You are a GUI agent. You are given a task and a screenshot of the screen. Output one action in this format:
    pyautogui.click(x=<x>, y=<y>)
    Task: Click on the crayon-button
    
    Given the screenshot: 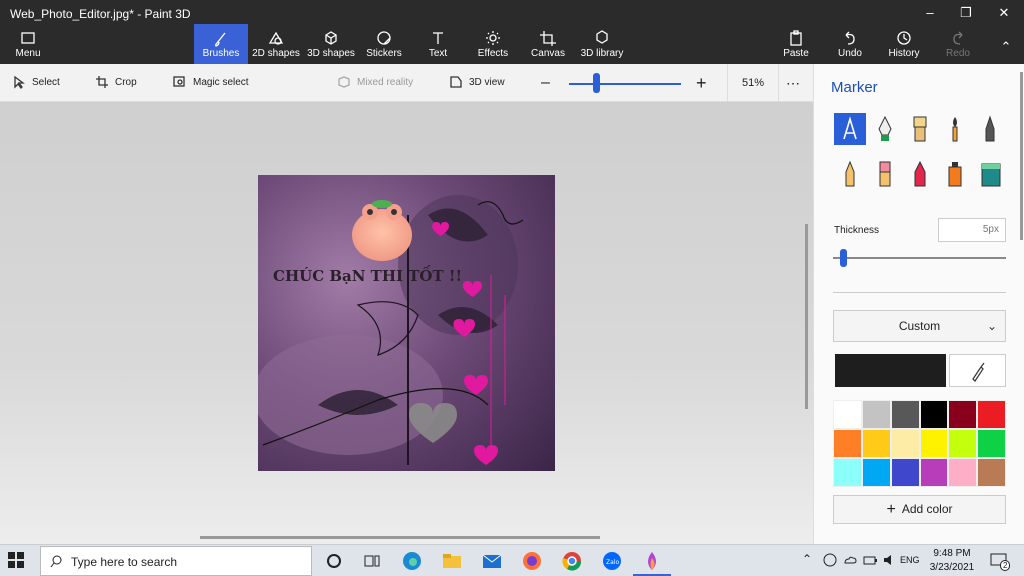 What is the action you would take?
    pyautogui.click(x=920, y=174)
    